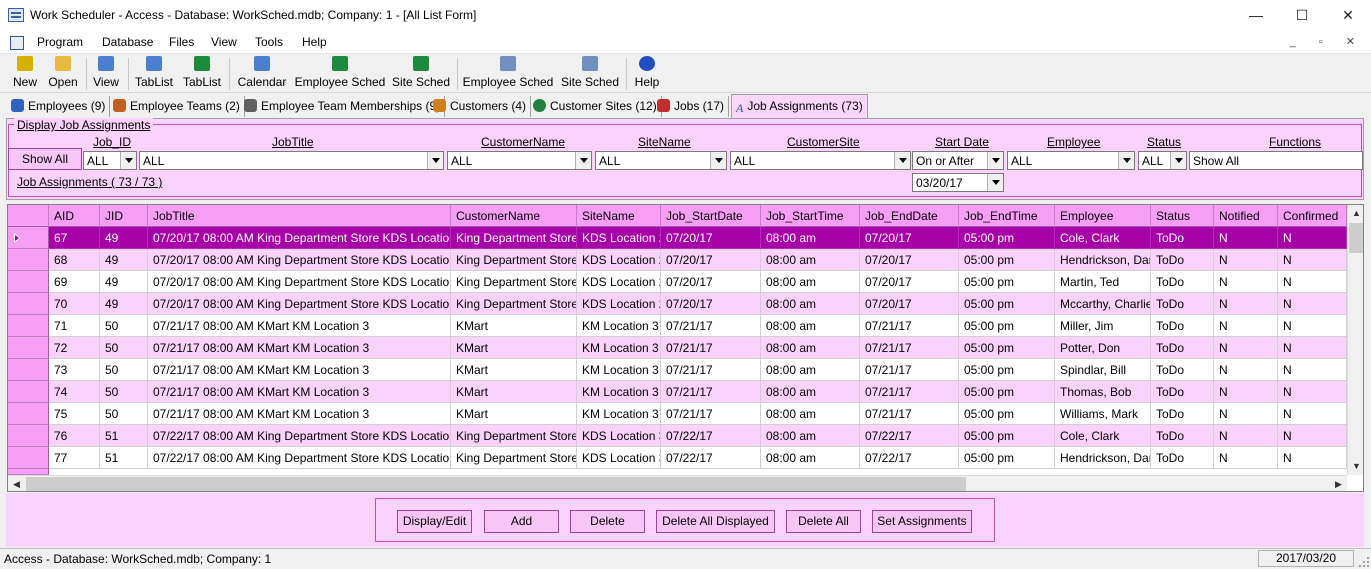  I want to click on column-header: Notified, so click(1246, 216).